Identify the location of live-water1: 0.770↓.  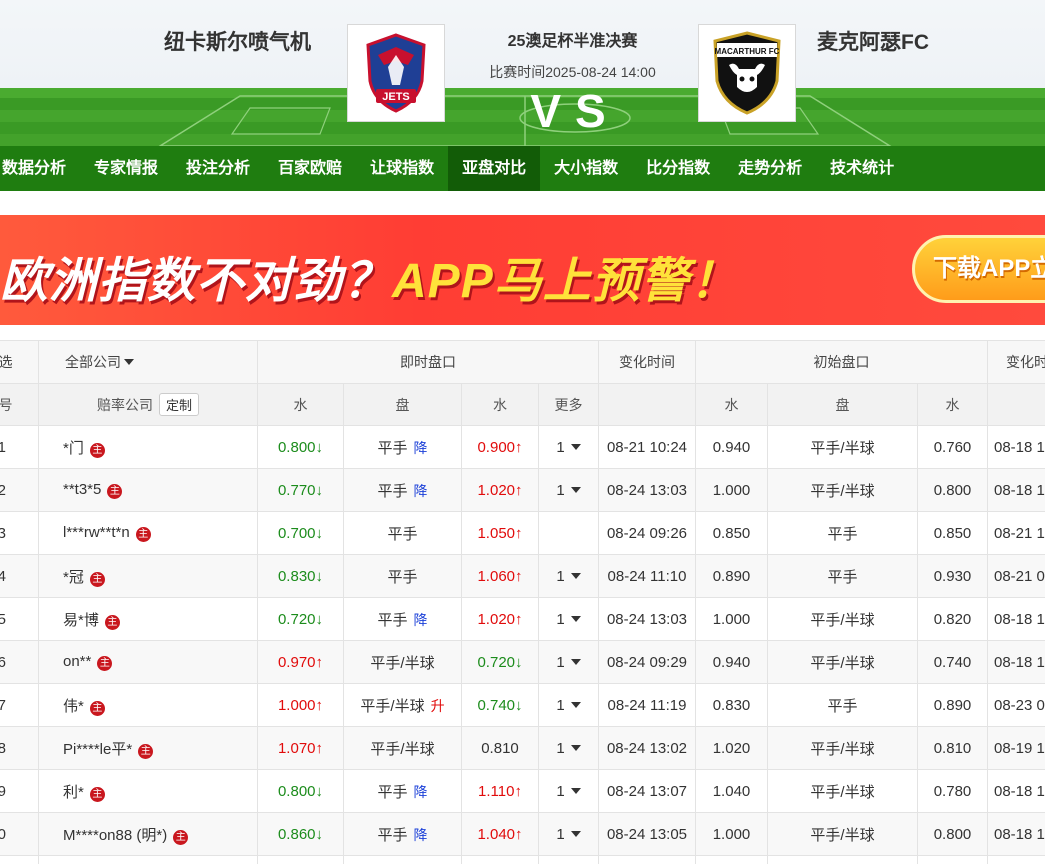
(300, 490).